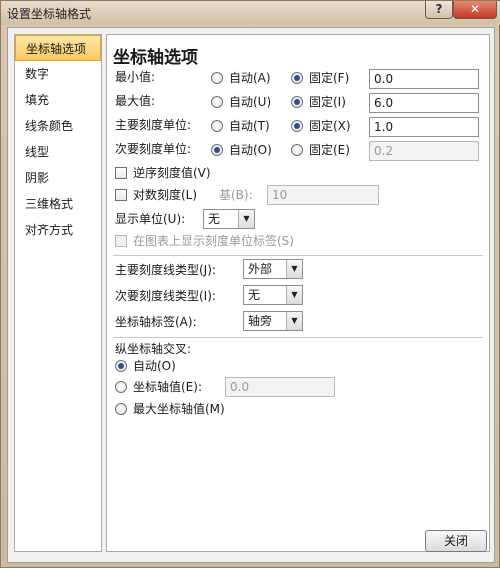 The width and height of the screenshot is (500, 568). I want to click on cross-max-label: 最大坐标轴值(M), so click(179, 409).